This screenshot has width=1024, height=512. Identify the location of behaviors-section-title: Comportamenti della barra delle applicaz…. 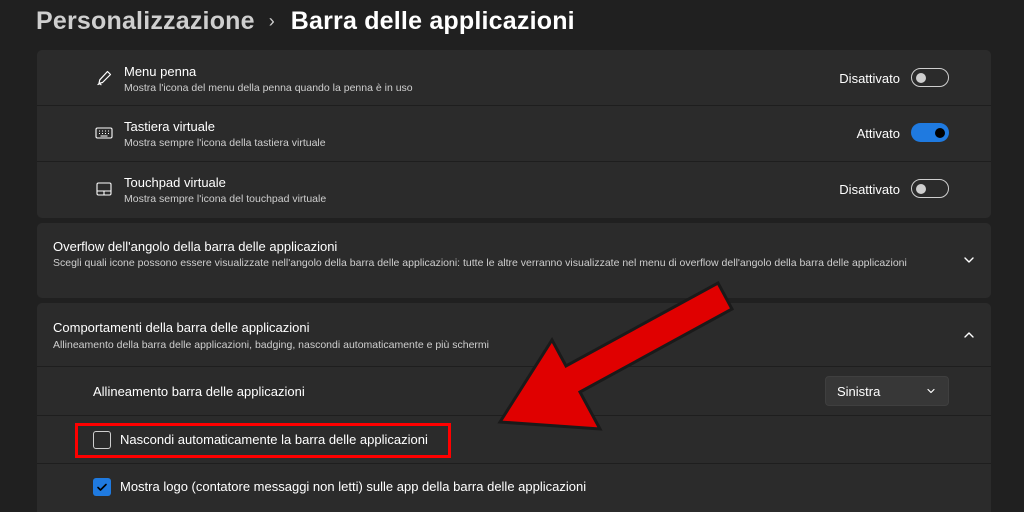
(181, 327).